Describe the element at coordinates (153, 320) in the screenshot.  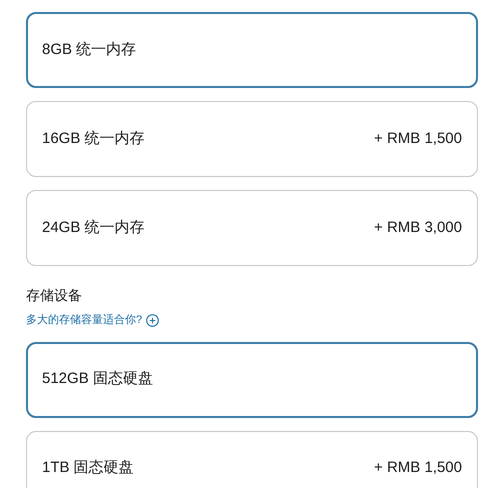
I see `plus-circle-icon` at that location.